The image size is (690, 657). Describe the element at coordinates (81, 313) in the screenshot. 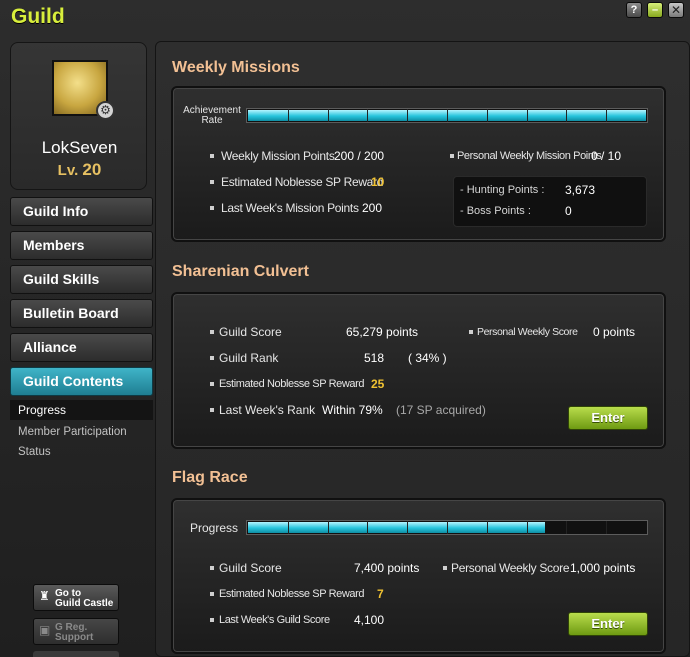

I see `nav-bulletin-board: Bulletin Board` at that location.